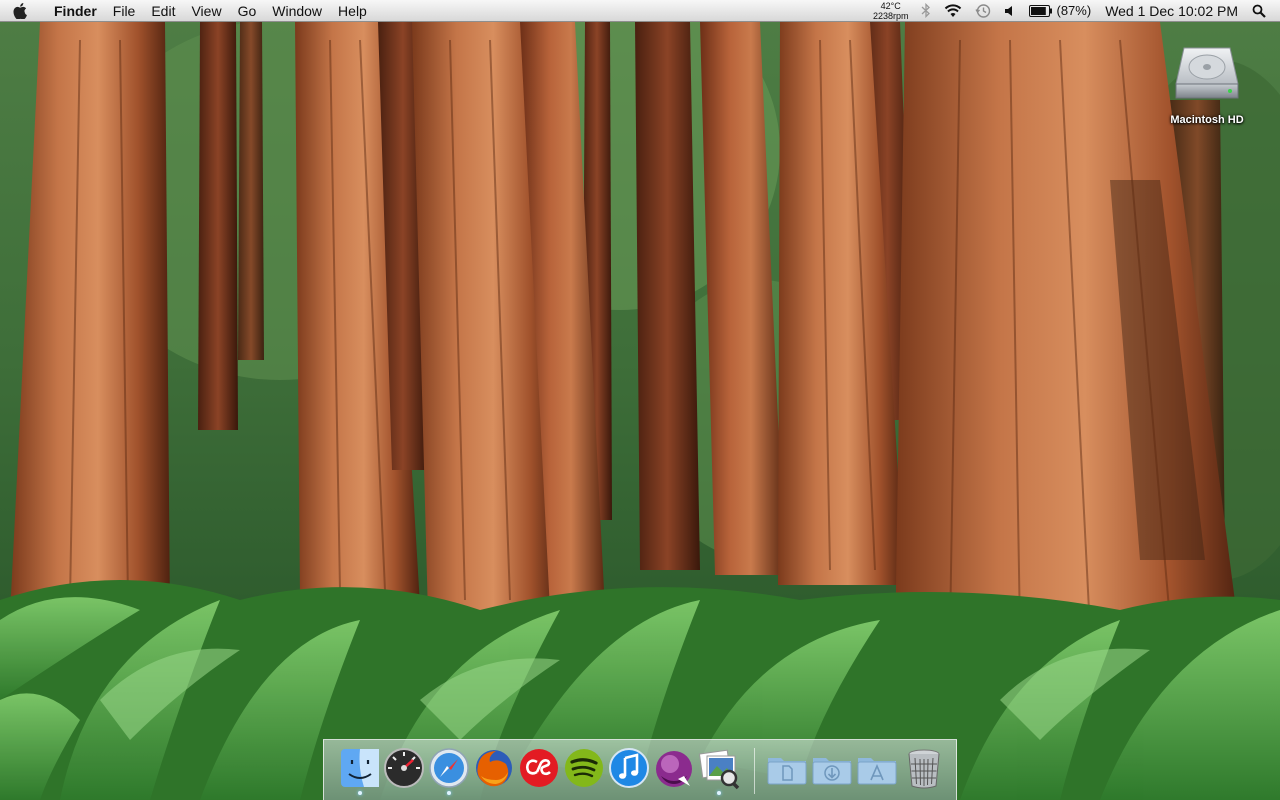 Image resolution: width=1280 pixels, height=800 pixels. I want to click on dock-item-safari, so click(449, 768).